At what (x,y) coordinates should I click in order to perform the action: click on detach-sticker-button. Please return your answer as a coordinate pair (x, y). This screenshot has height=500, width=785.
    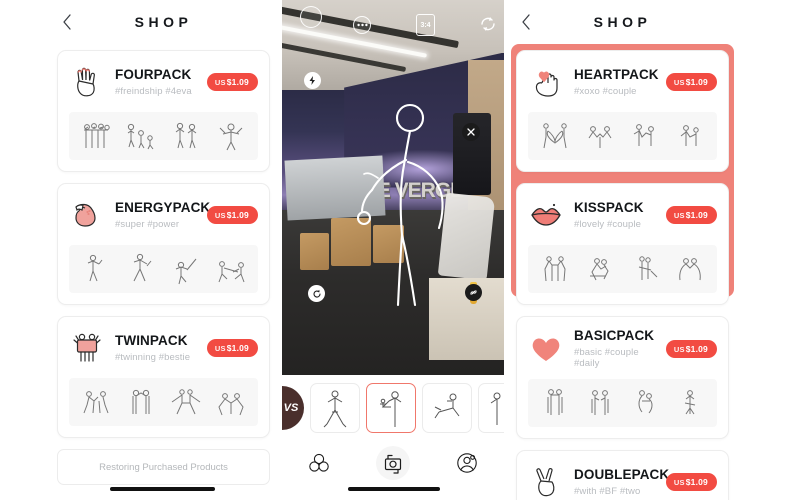
    Looking at the image, I should click on (473, 292).